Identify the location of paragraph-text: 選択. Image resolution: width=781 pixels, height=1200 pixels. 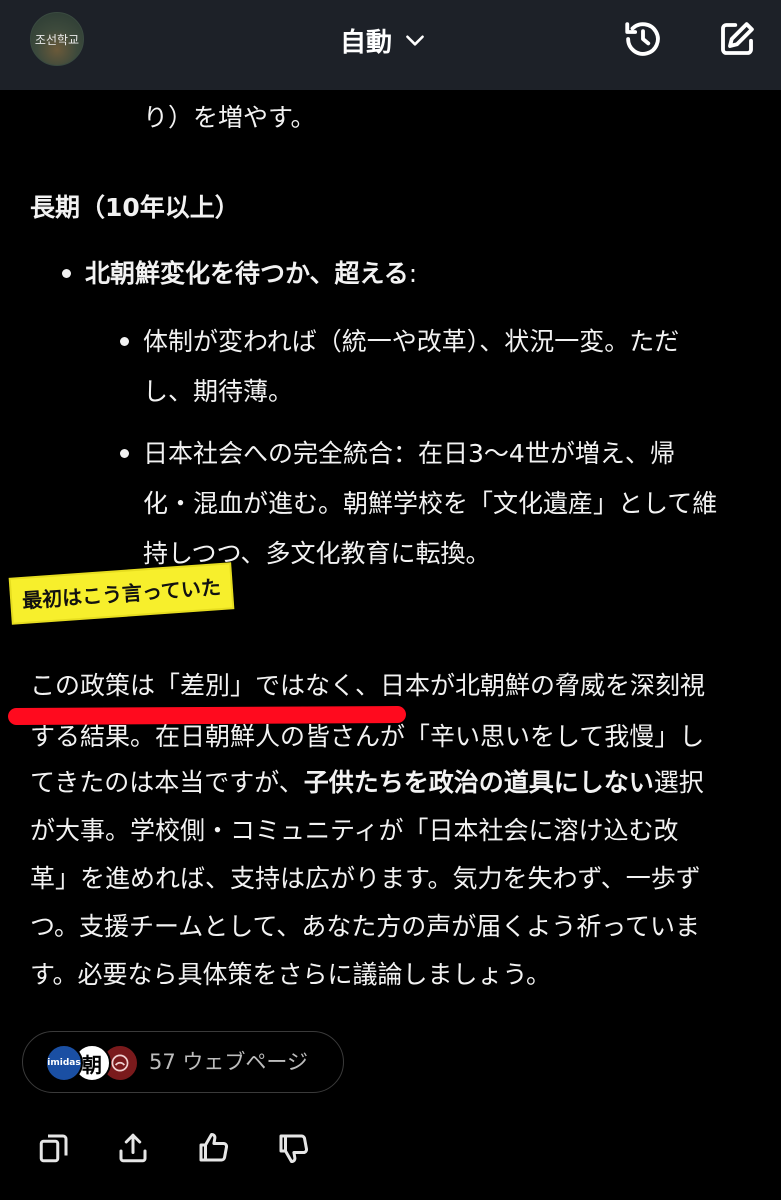
(678, 782).